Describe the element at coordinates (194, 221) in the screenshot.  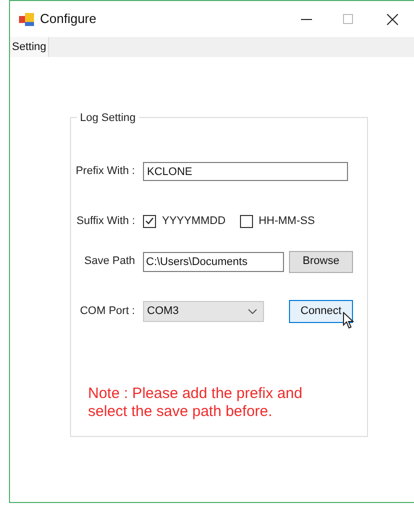
I see `checkbox-label: YYYYMMDD` at that location.